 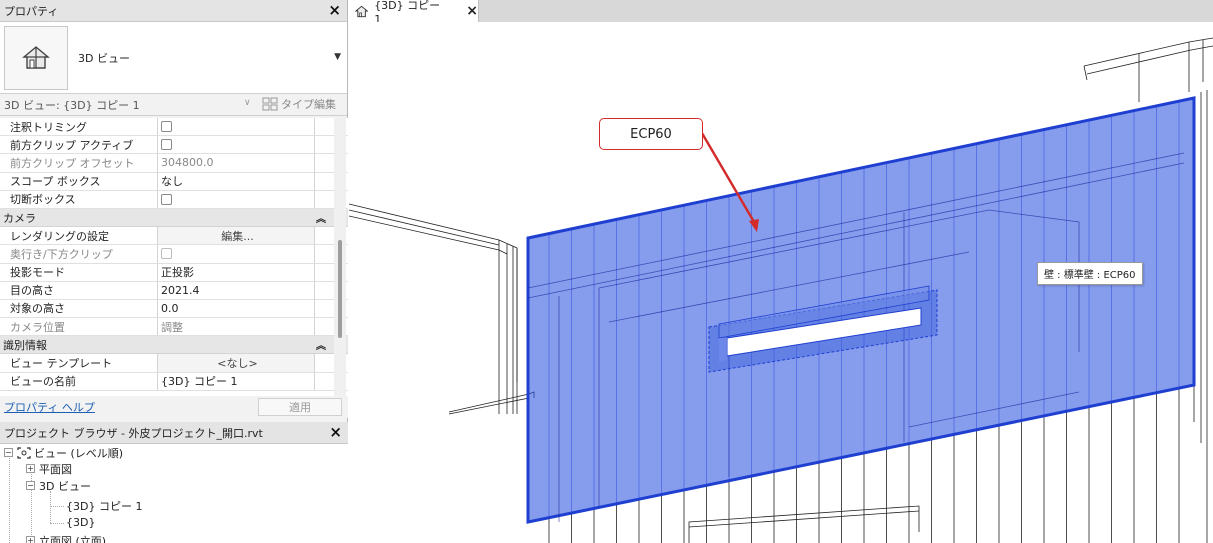 What do you see at coordinates (173, 11) in the screenshot?
I see `properties-header: プロパティ ×` at bounding box center [173, 11].